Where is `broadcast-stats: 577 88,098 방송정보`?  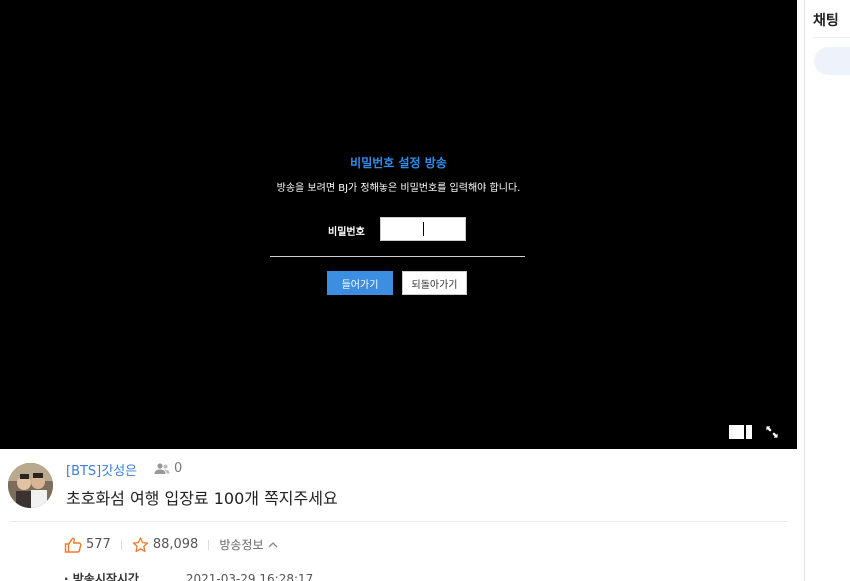
broadcast-stats: 577 88,098 방송정보 is located at coordinates (171, 544).